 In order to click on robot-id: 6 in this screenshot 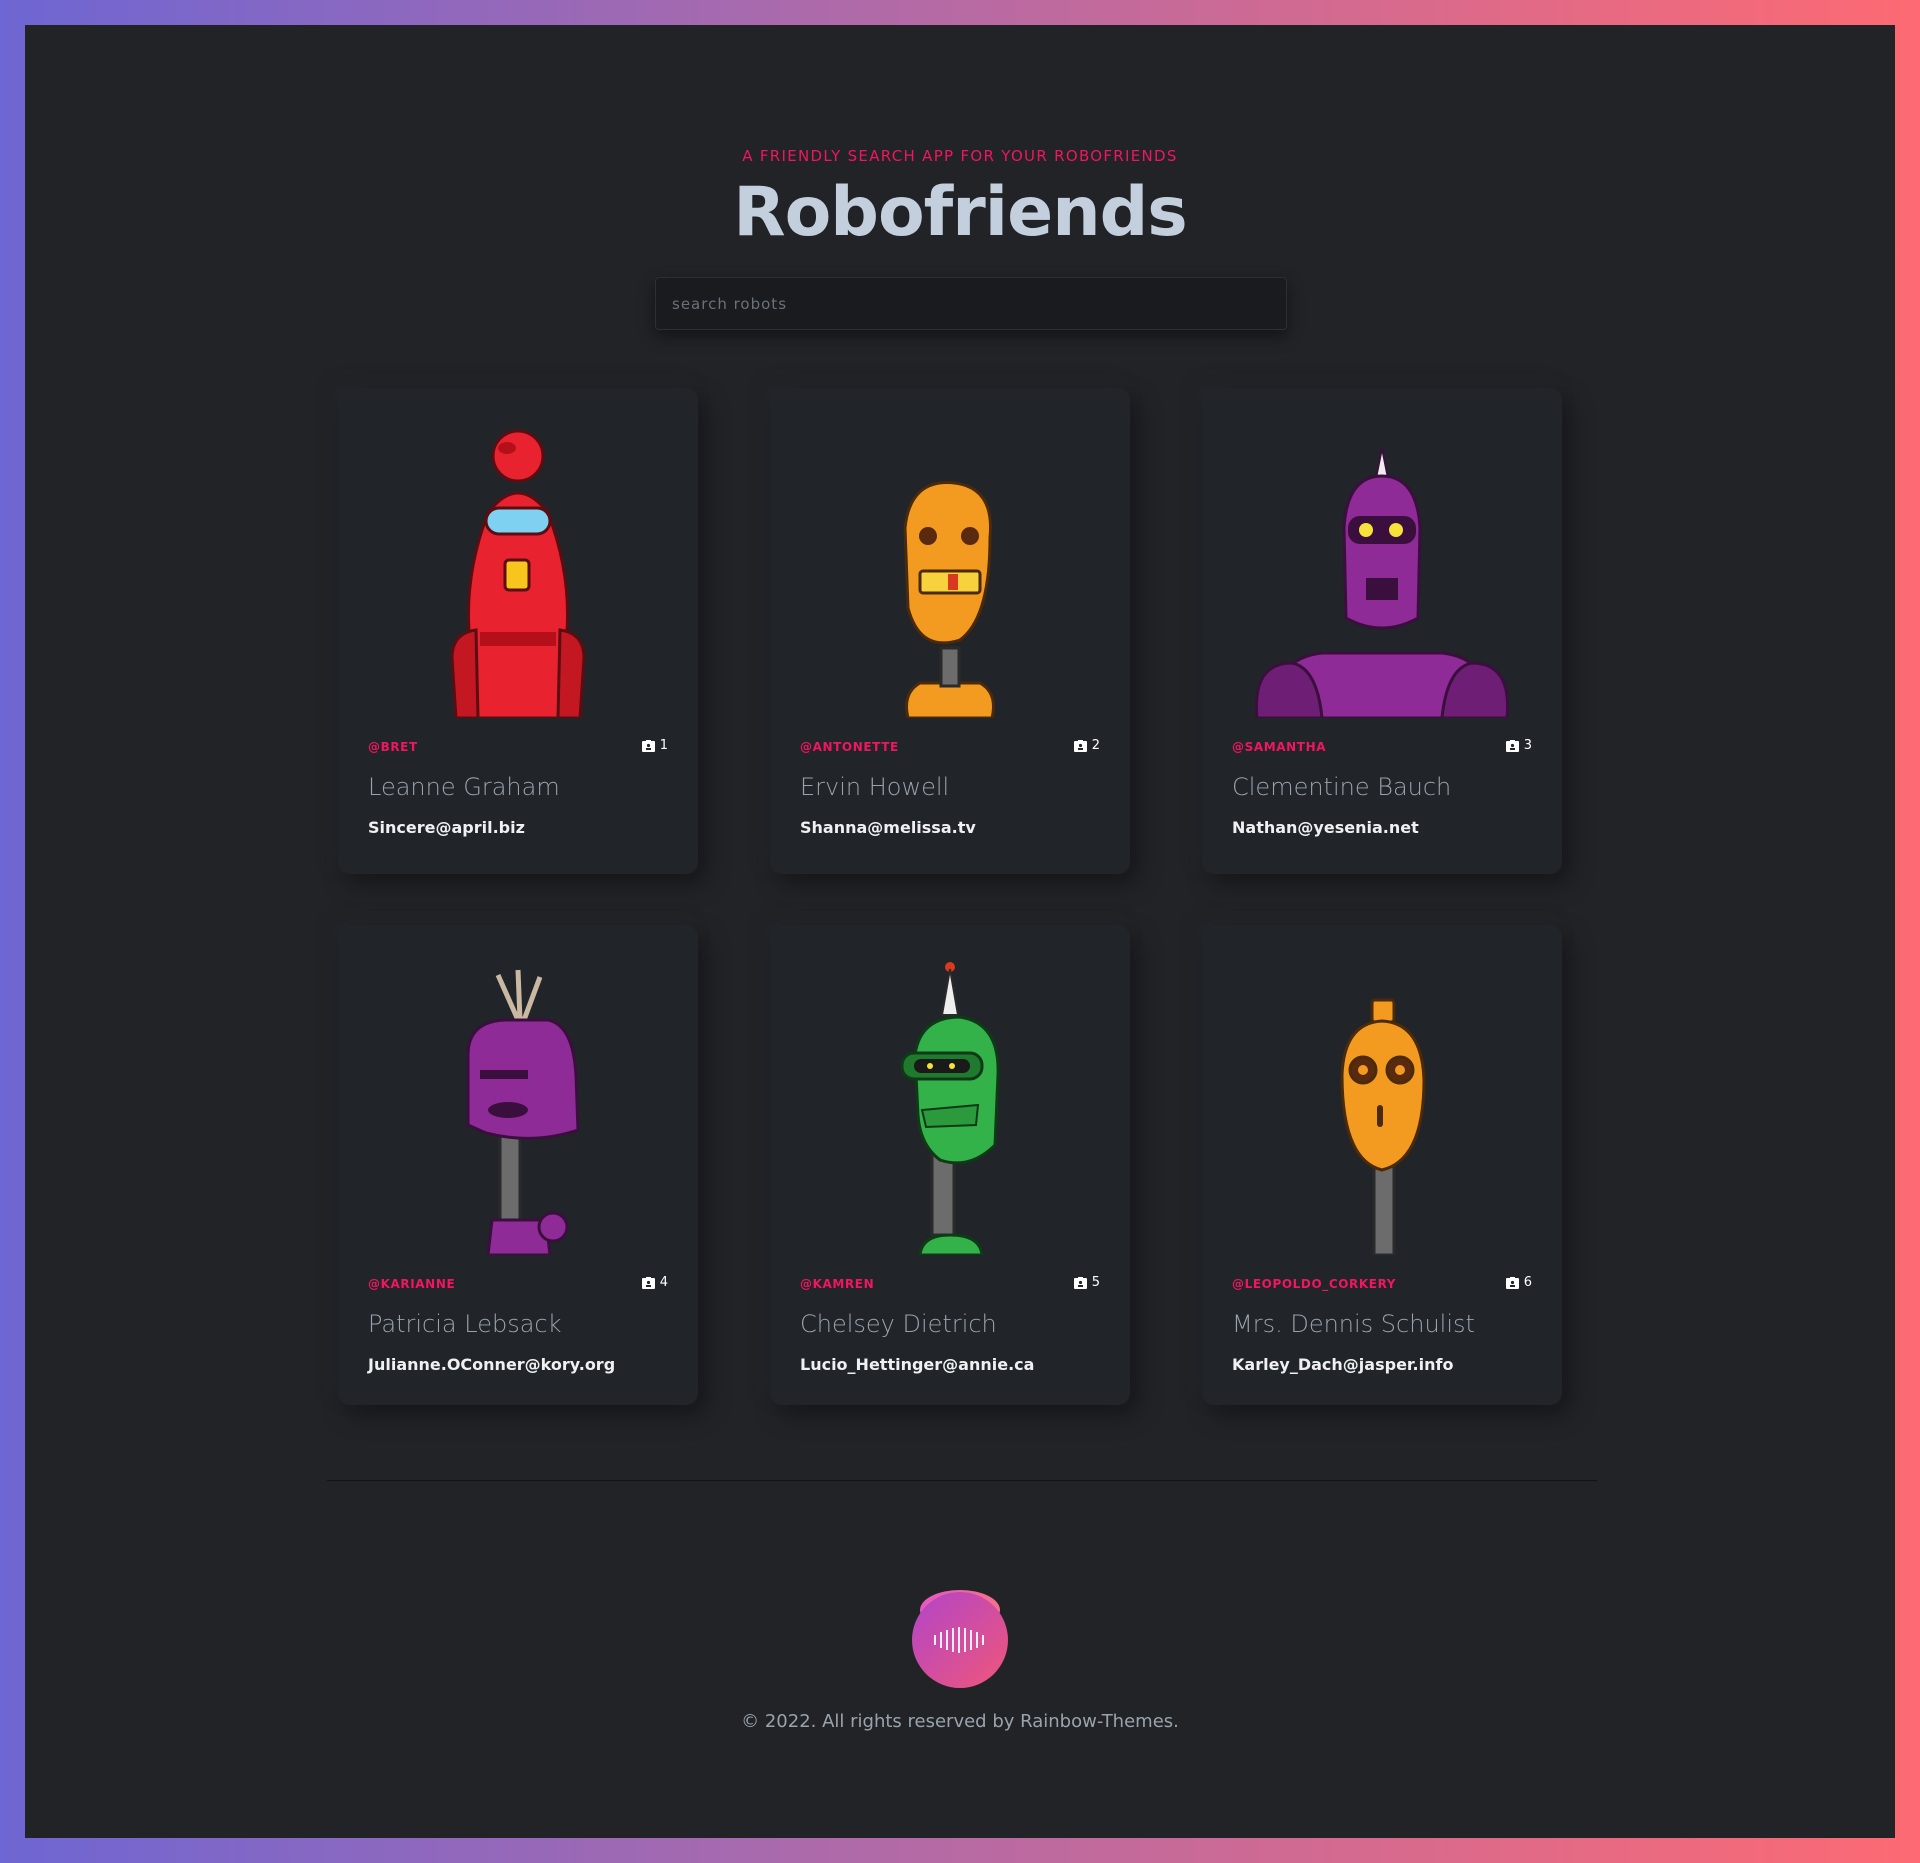, I will do `click(1518, 1282)`.